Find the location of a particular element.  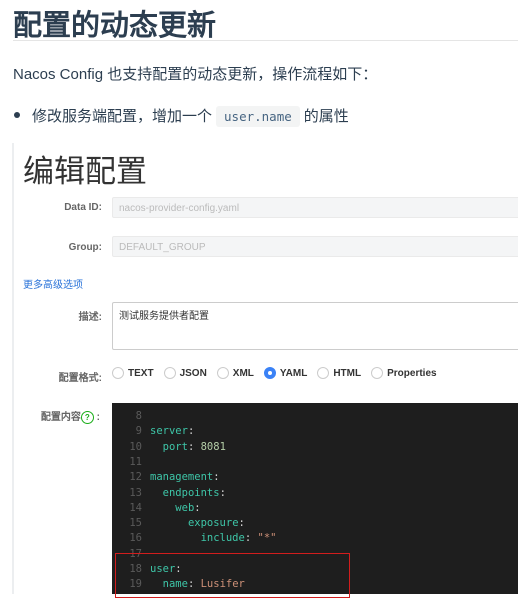

help-icon: ? is located at coordinates (87, 417).